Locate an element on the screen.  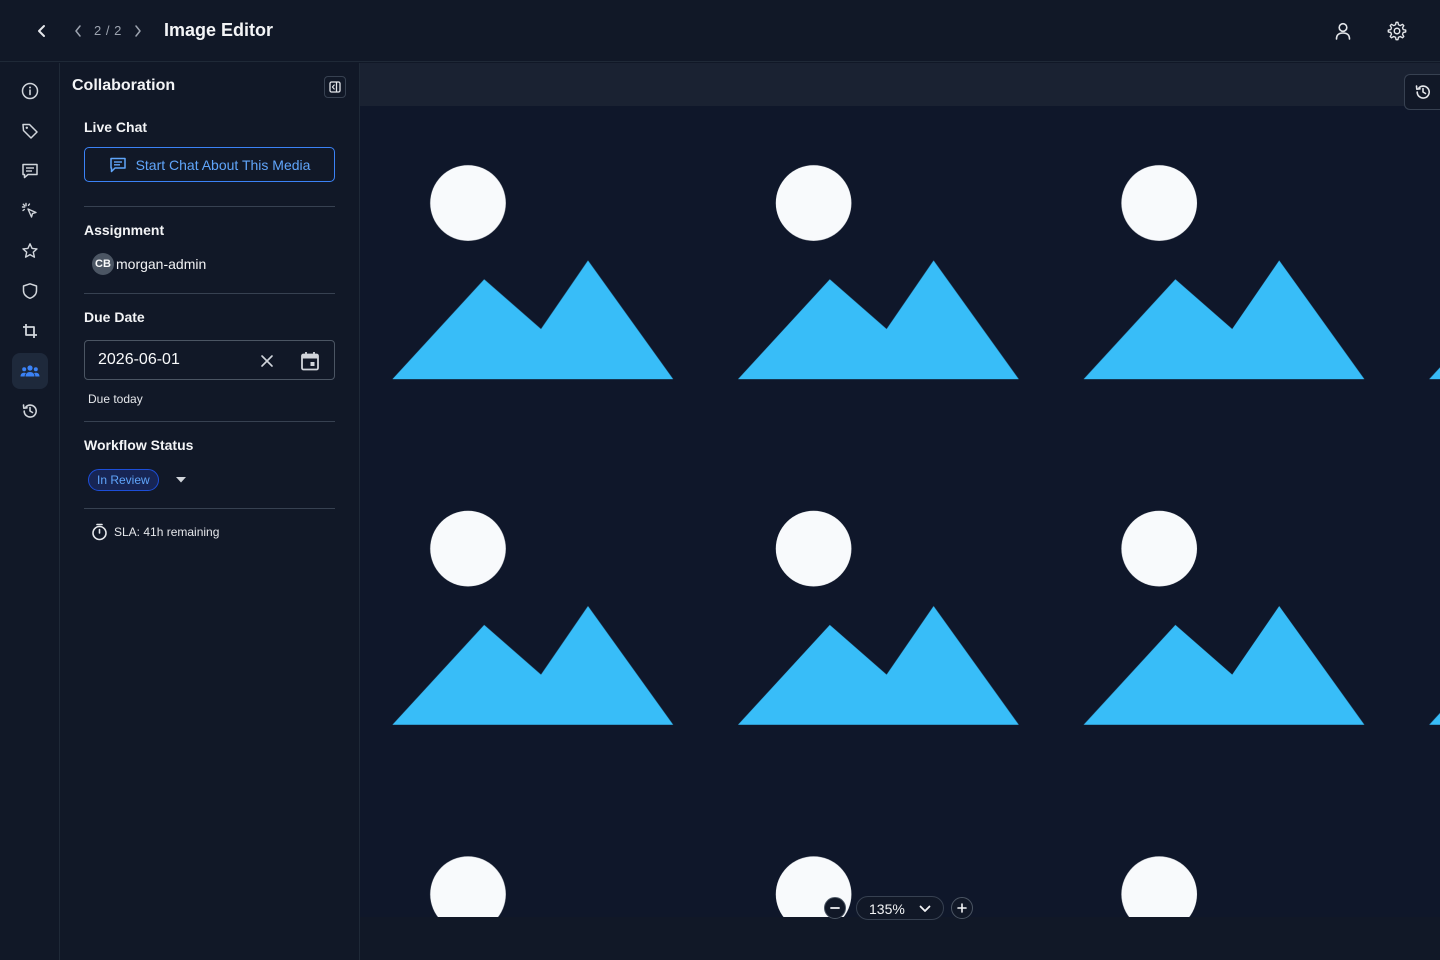
user-button is located at coordinates (1343, 31).